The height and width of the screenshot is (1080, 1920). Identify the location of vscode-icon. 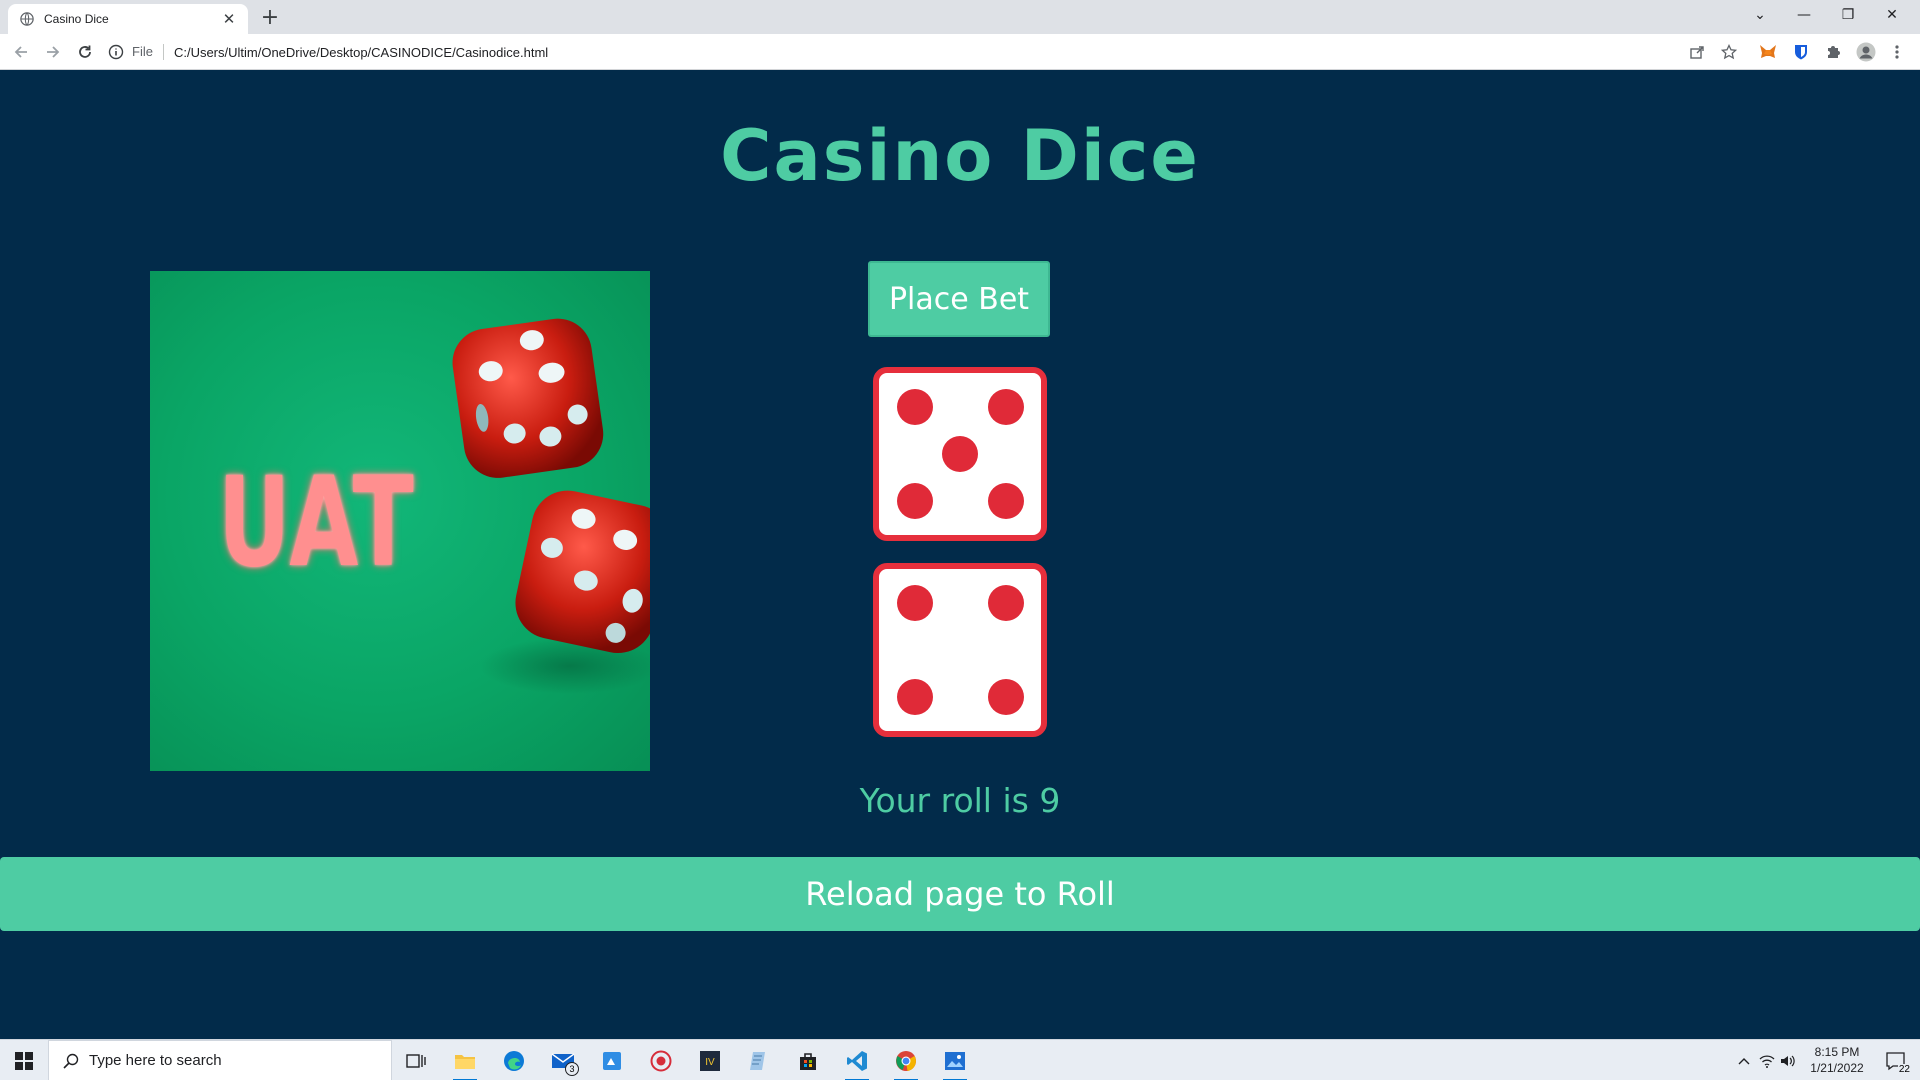
(857, 1061).